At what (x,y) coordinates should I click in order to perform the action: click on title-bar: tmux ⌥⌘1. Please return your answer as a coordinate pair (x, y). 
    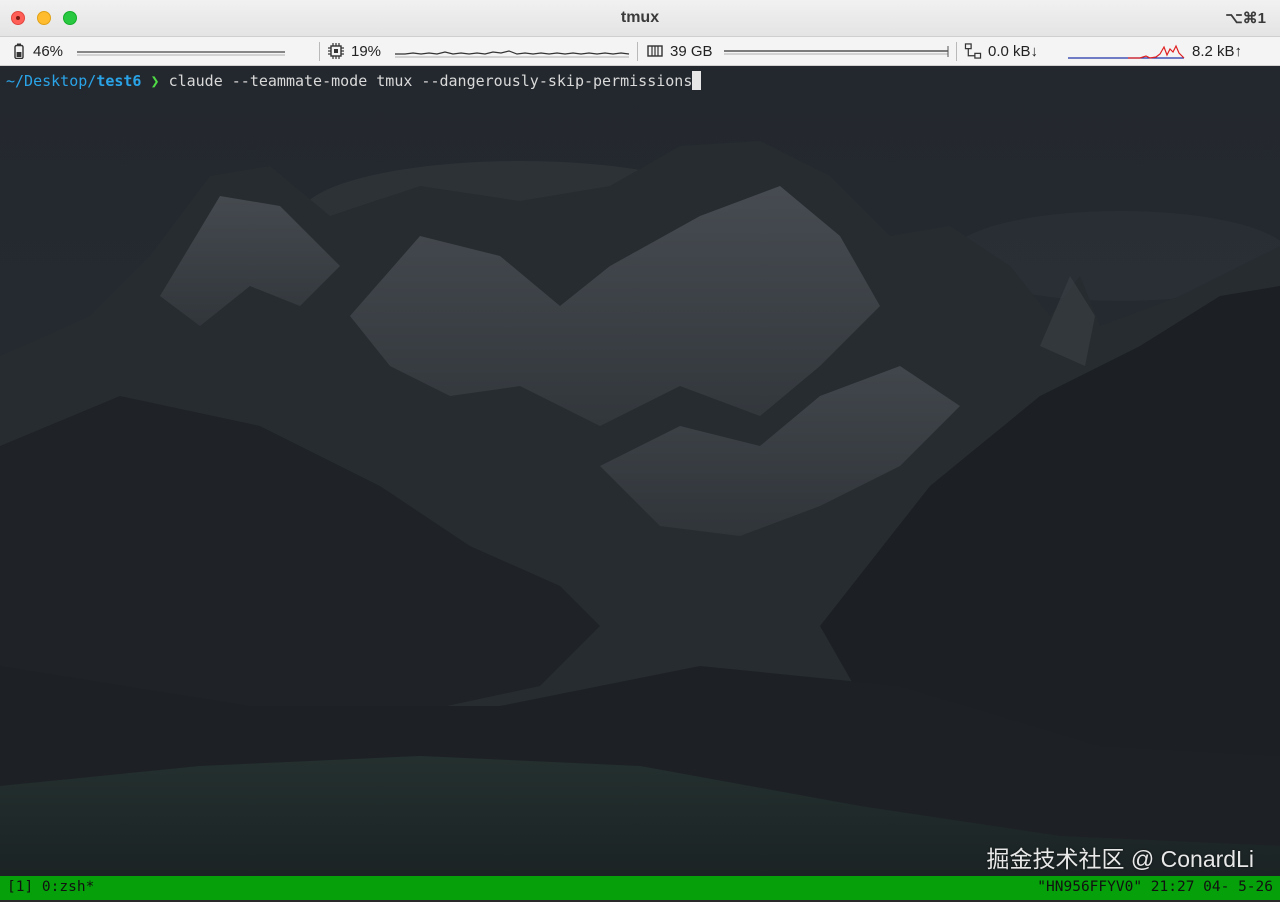
    Looking at the image, I should click on (640, 18).